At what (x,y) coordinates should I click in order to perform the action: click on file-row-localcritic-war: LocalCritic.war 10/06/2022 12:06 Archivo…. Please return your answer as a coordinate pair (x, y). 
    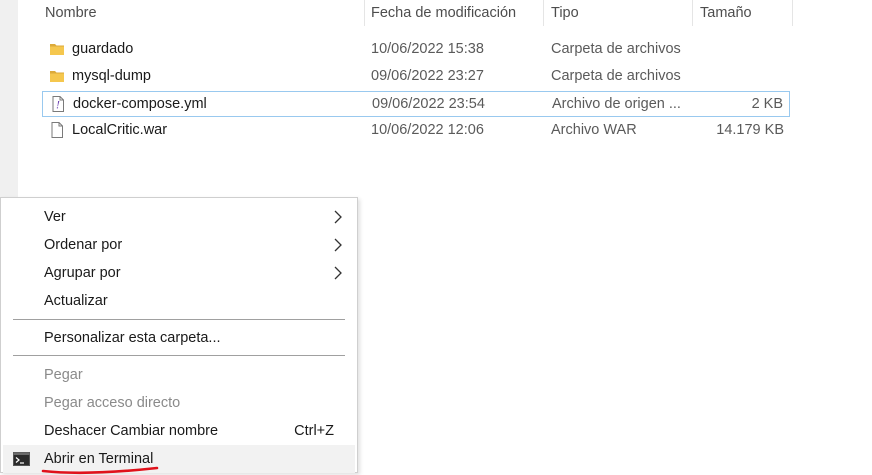
    Looking at the image, I should click on (416, 131).